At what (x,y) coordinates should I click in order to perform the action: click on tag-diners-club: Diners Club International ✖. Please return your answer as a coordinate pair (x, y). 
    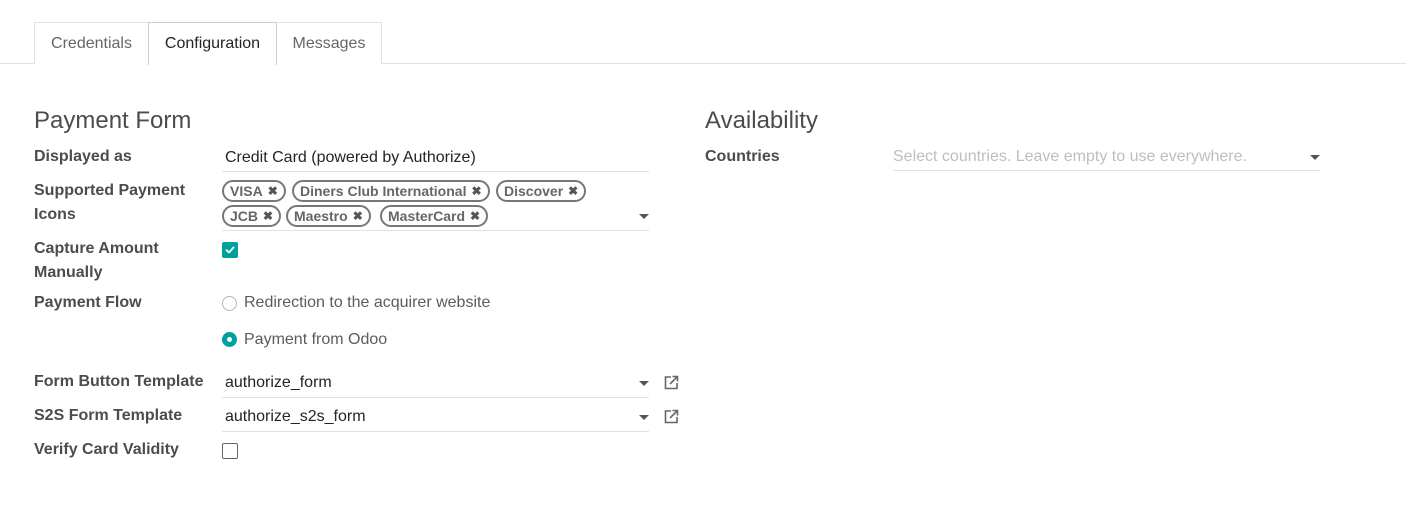
    Looking at the image, I should click on (391, 191).